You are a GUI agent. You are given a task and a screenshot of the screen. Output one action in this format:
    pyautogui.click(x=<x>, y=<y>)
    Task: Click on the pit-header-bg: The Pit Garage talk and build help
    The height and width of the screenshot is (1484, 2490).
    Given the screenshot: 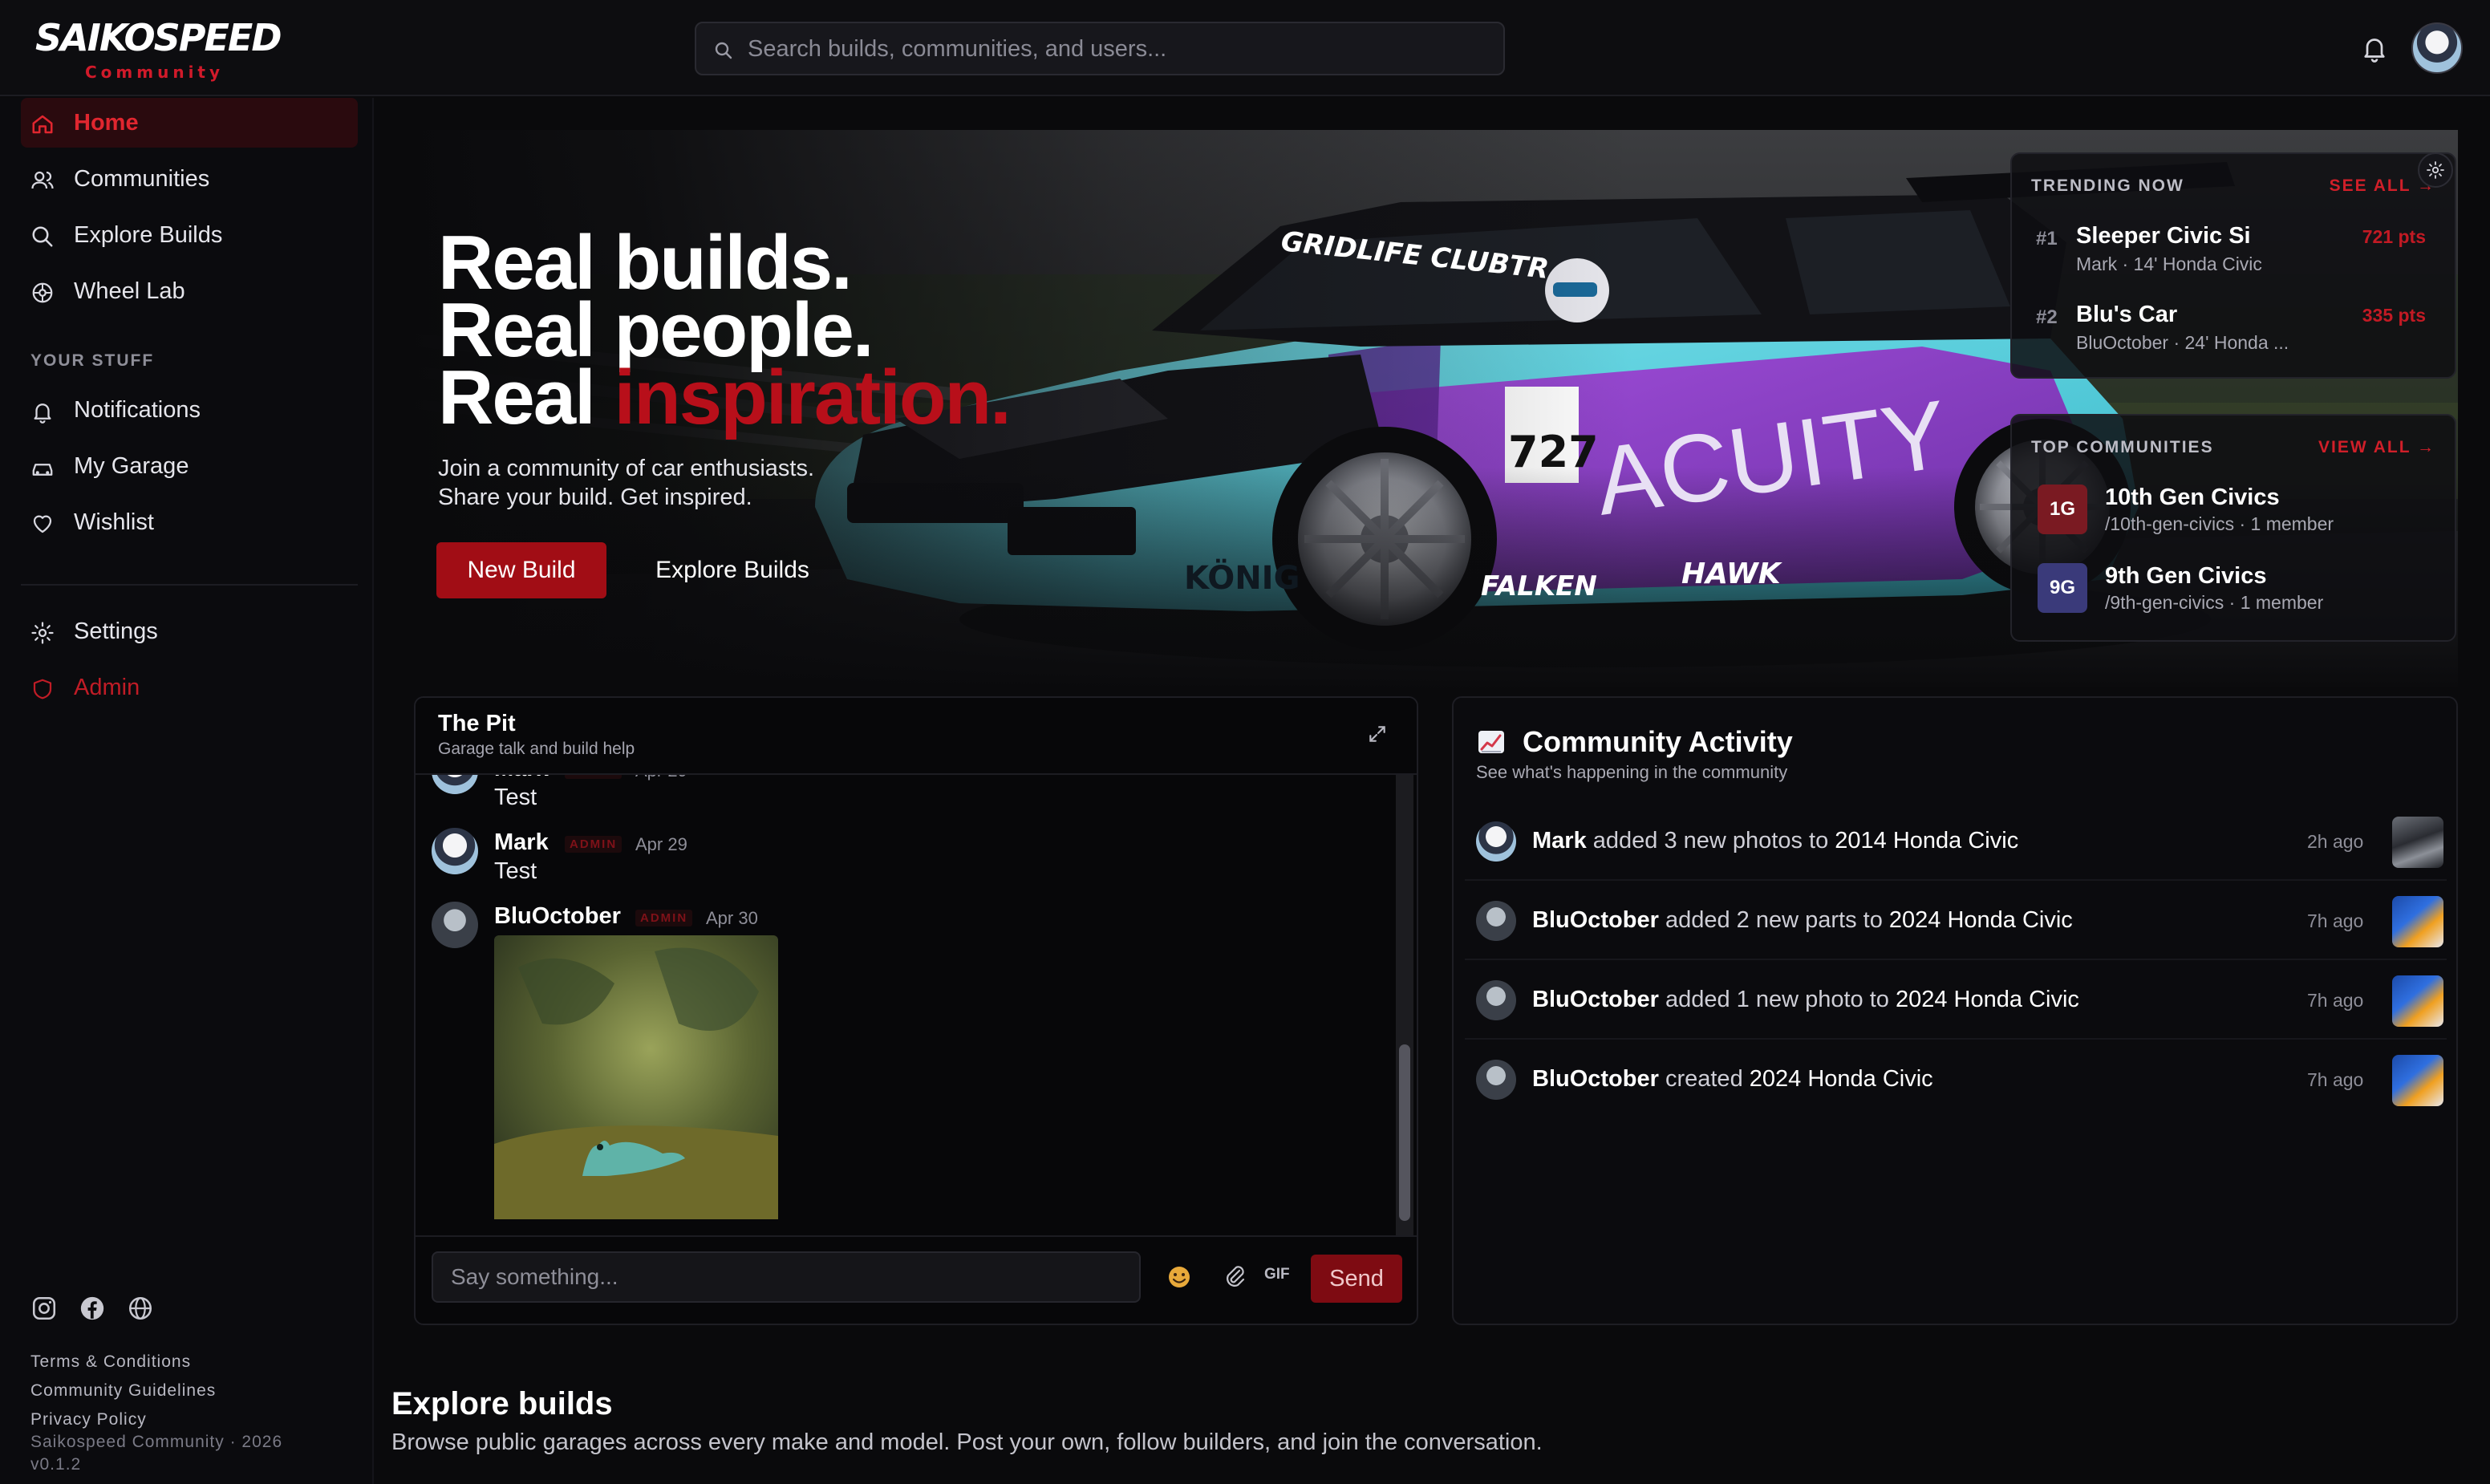 What is the action you would take?
    pyautogui.click(x=916, y=735)
    